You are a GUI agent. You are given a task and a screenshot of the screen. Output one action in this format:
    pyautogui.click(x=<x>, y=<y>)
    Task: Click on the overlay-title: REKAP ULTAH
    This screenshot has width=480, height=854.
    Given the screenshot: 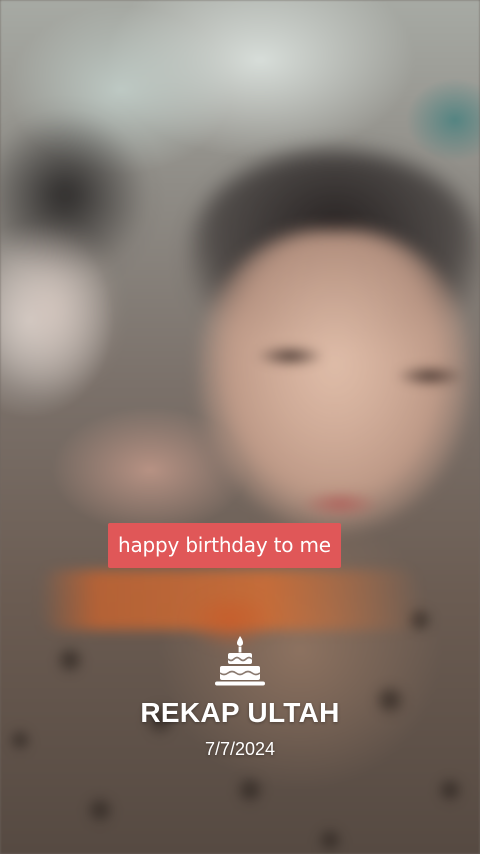 What is the action you would take?
    pyautogui.click(x=240, y=712)
    